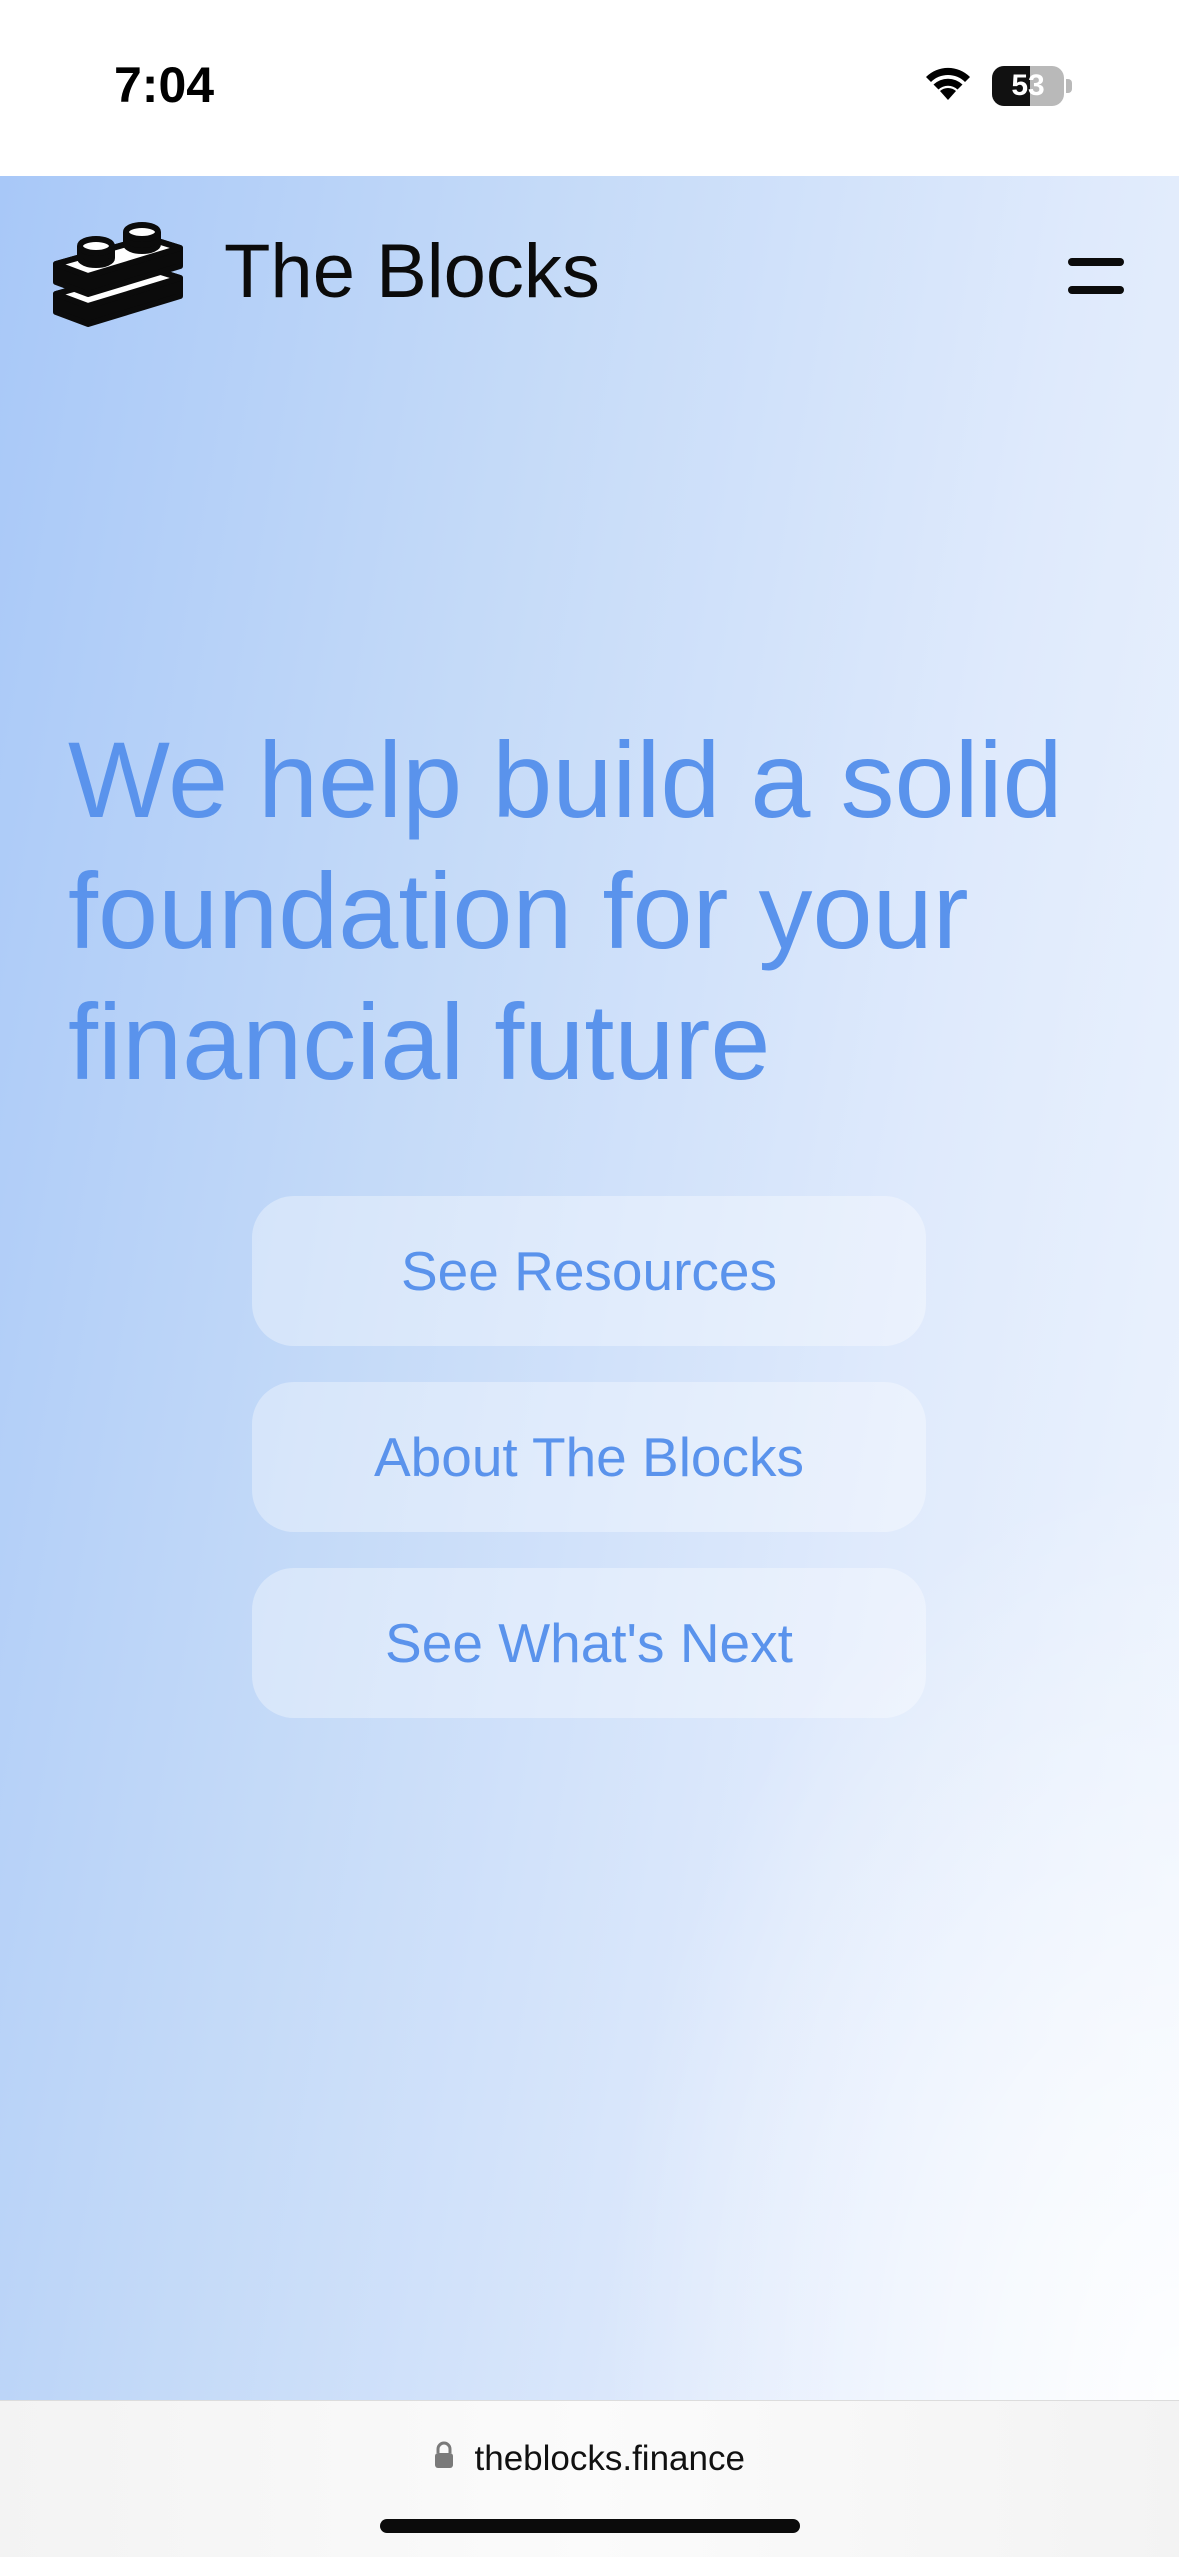  I want to click on see-whats-next-button: See What's Next, so click(589, 1643).